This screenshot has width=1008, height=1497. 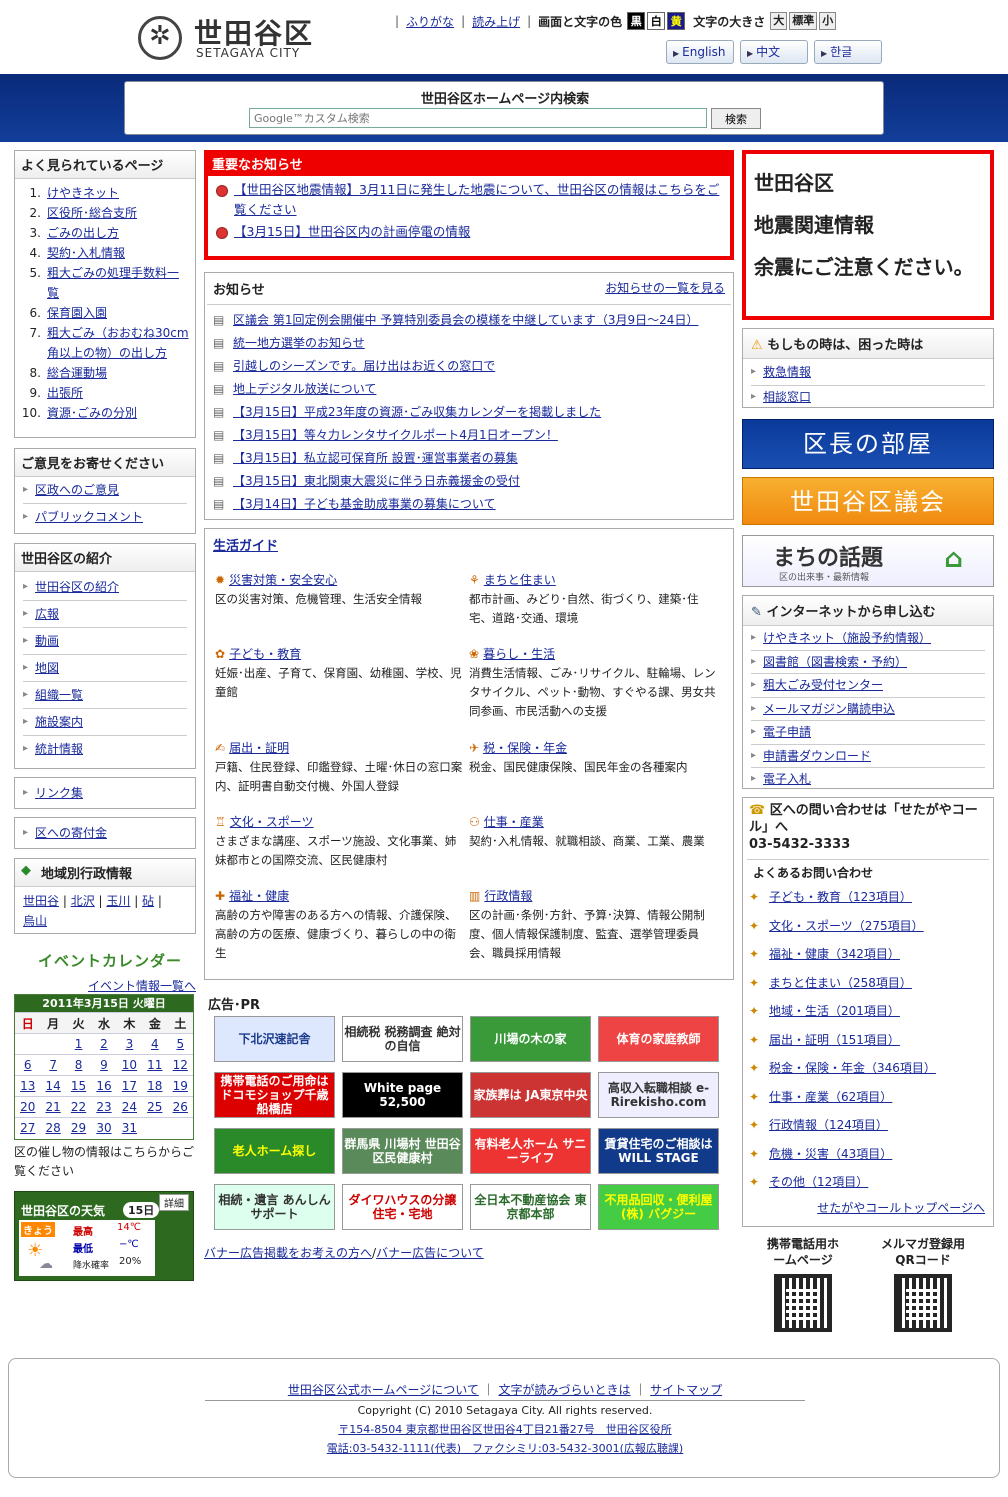 What do you see at coordinates (901, 1208) in the screenshot?
I see `call-top-link: せたがやコールトップページへ` at bounding box center [901, 1208].